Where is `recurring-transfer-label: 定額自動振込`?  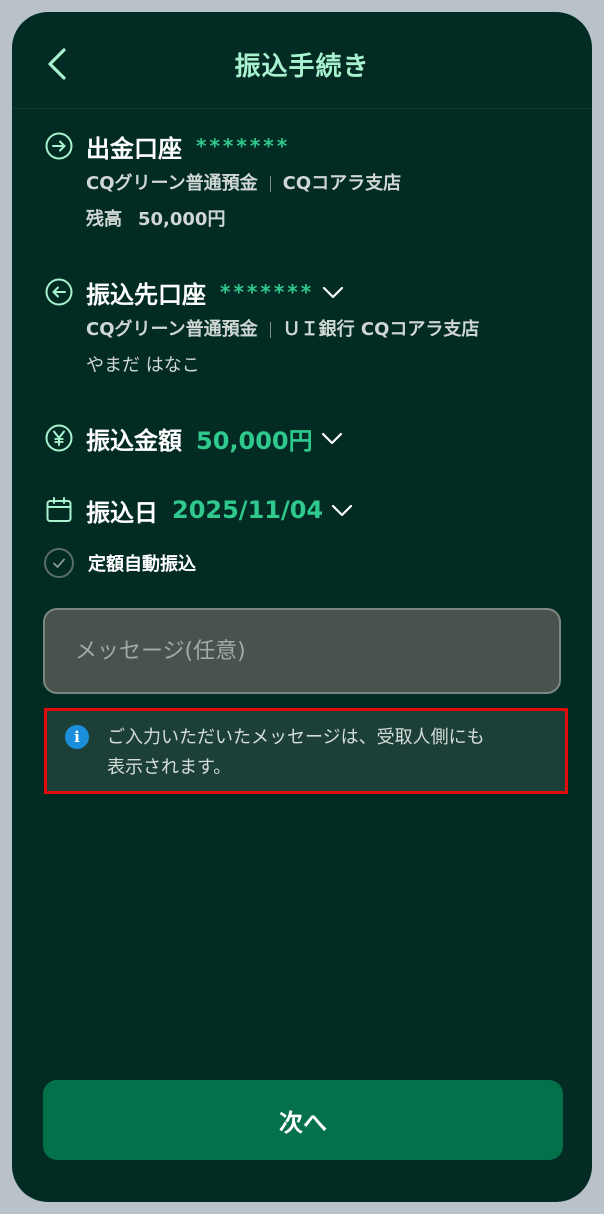
recurring-transfer-label: 定額自動振込 is located at coordinates (142, 564).